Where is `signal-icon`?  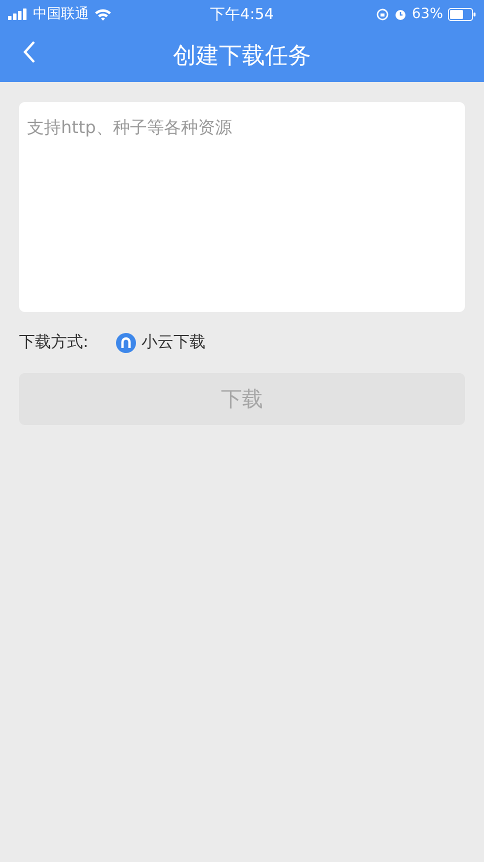 signal-icon is located at coordinates (18, 14).